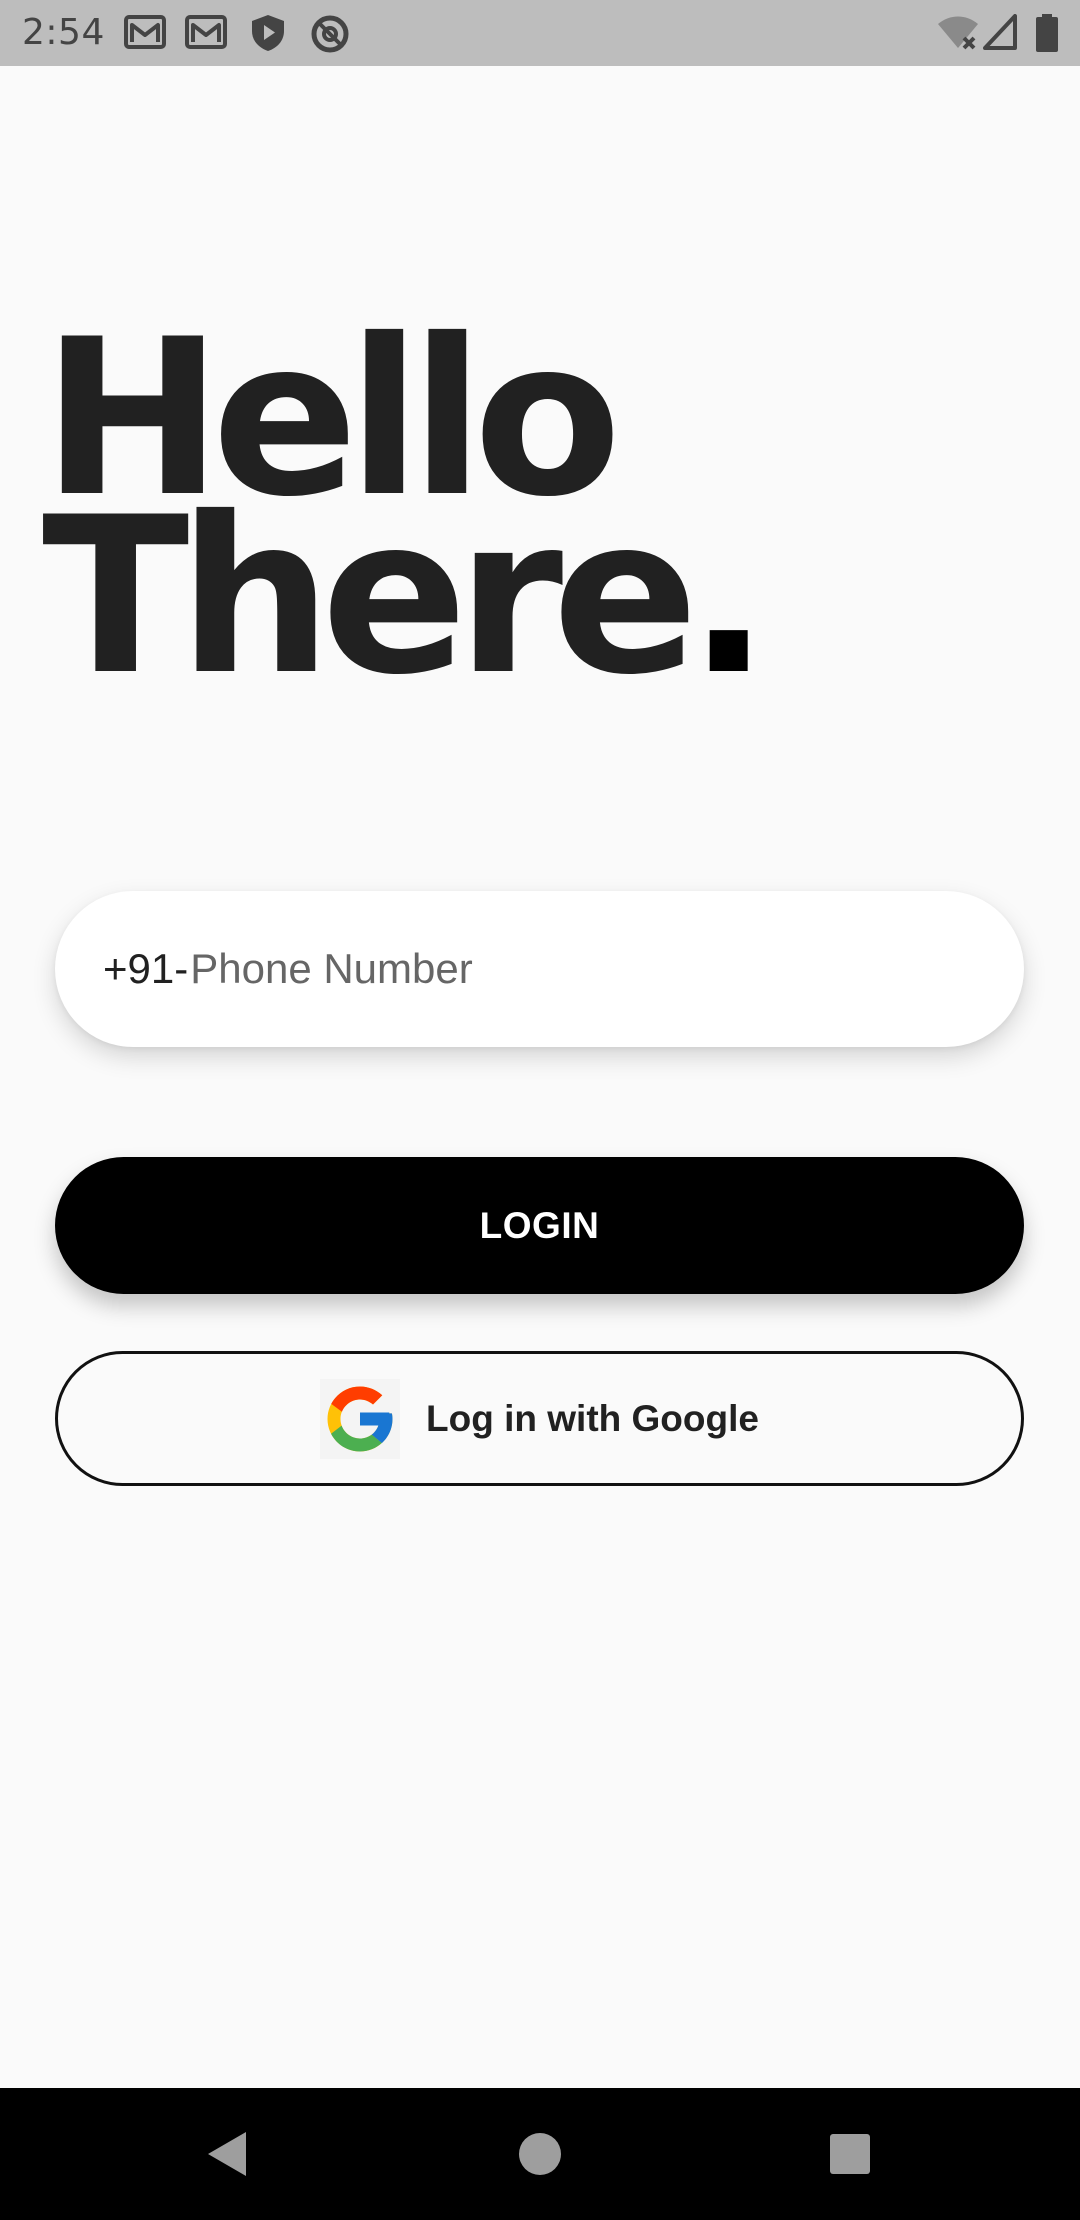 This screenshot has width=1080, height=2220. Describe the element at coordinates (406, 596) in the screenshot. I see `hero-line-there: There.` at that location.